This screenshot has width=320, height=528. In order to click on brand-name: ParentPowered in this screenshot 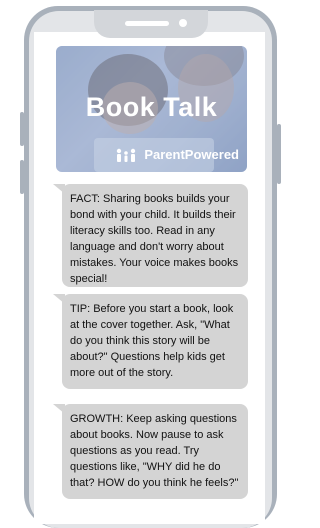, I will do `click(191, 154)`.